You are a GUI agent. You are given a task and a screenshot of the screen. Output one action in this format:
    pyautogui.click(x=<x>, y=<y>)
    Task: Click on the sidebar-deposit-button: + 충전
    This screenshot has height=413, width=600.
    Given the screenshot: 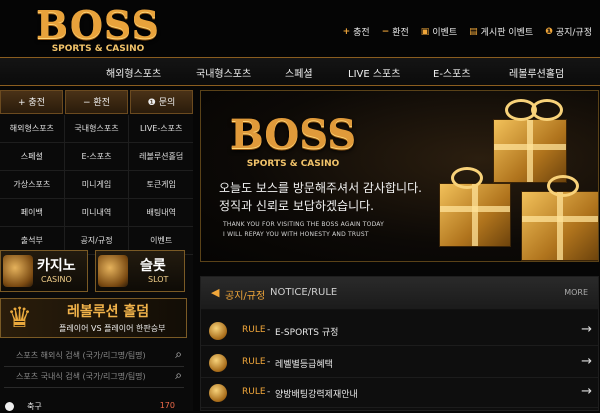 What is the action you would take?
    pyautogui.click(x=31, y=102)
    